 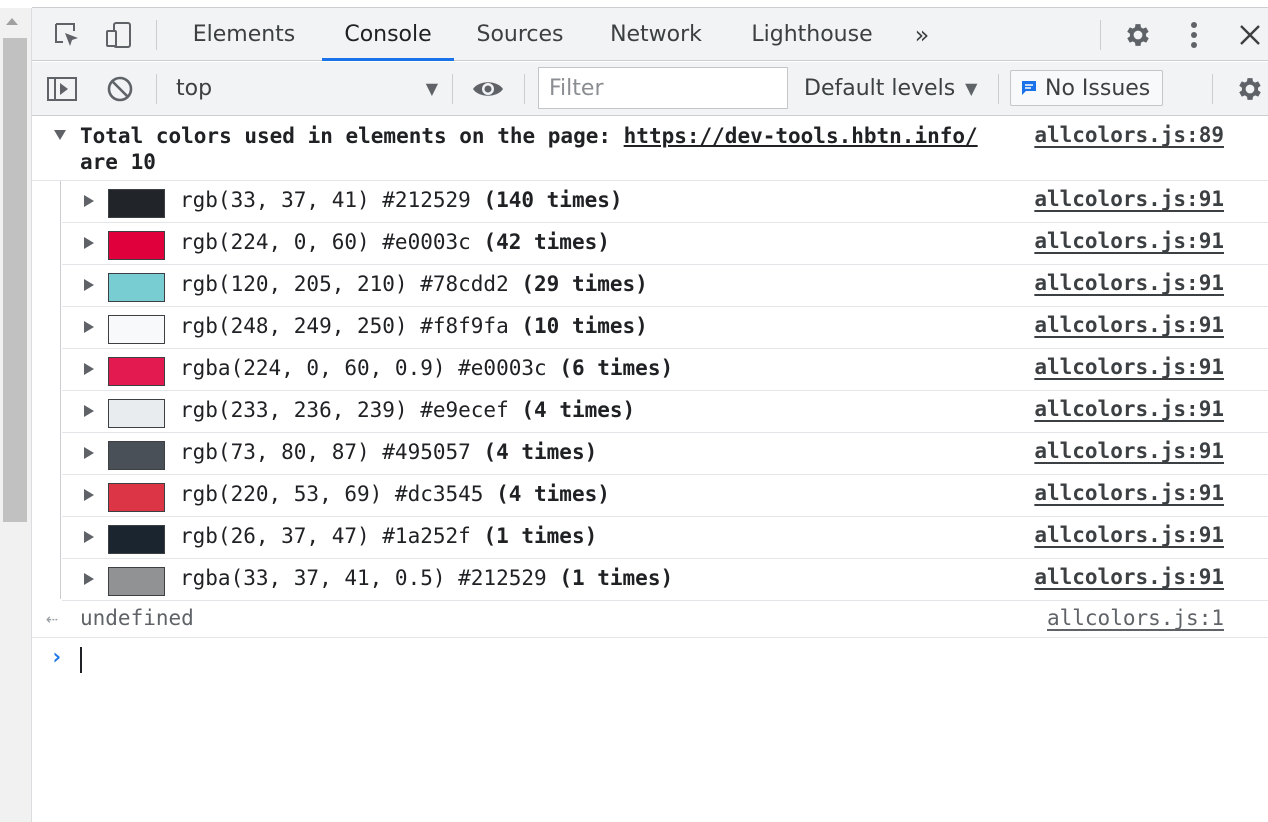 I want to click on color-code: rgb(26, 37, 47) #1a252f, so click(x=325, y=536).